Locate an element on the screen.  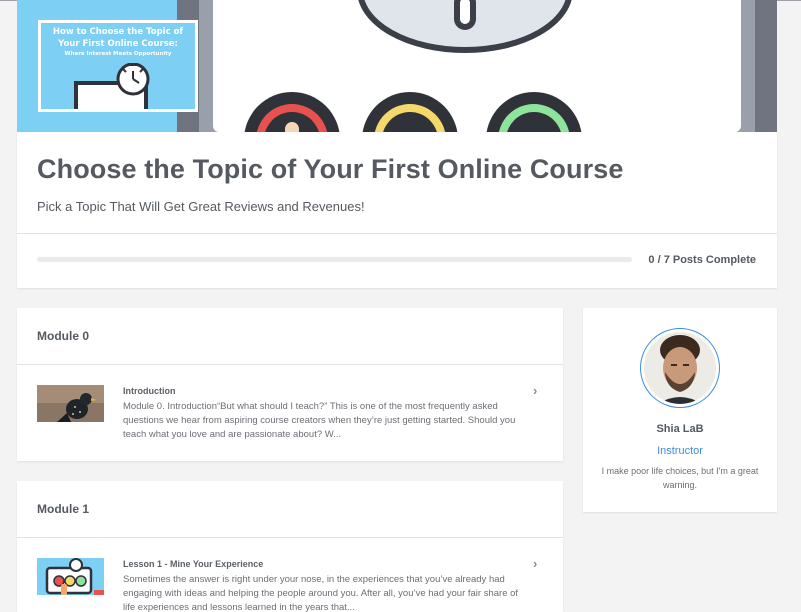
instructor-photo-icon is located at coordinates (680, 368).